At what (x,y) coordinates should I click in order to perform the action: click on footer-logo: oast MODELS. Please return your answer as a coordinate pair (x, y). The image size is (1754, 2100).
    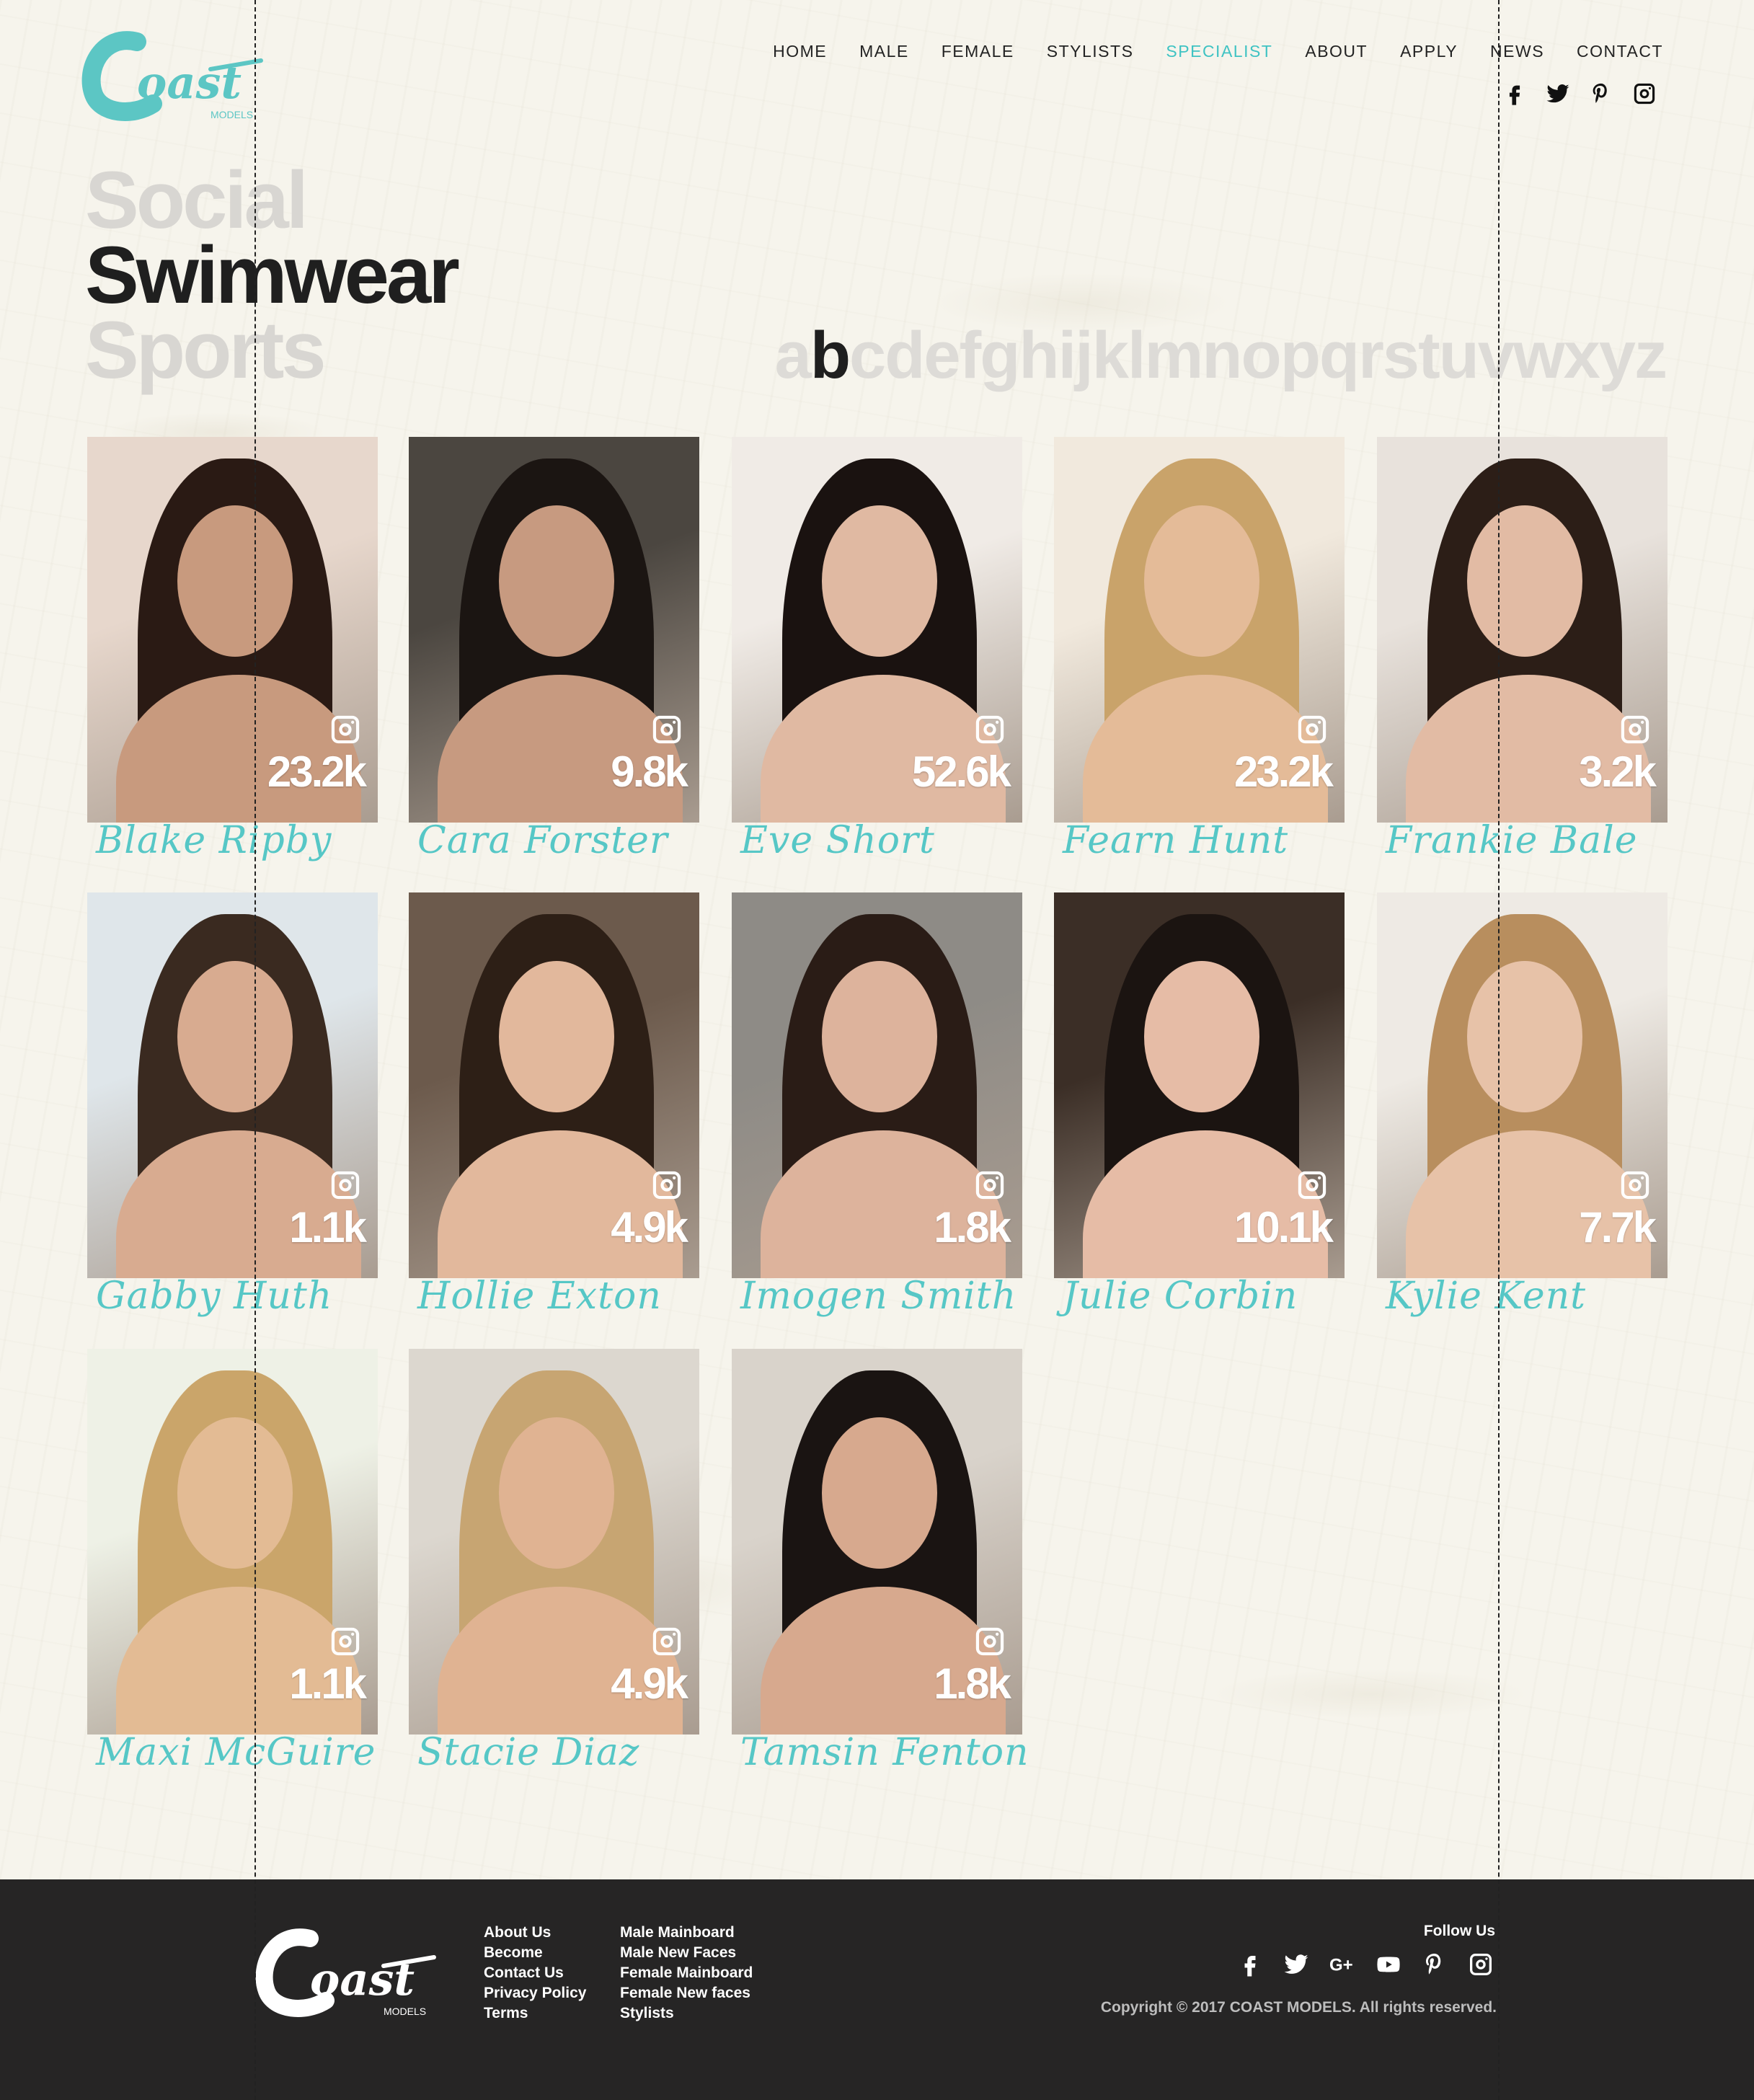
    Looking at the image, I should click on (347, 1974).